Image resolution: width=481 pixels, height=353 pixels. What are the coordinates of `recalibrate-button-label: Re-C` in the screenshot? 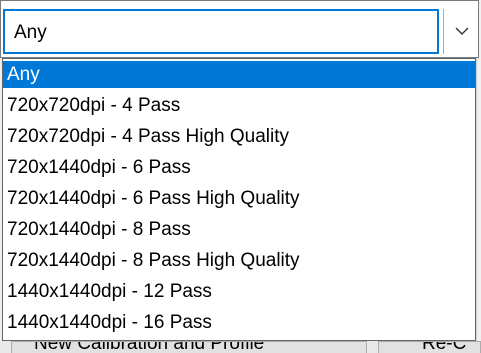 It's located at (444, 347).